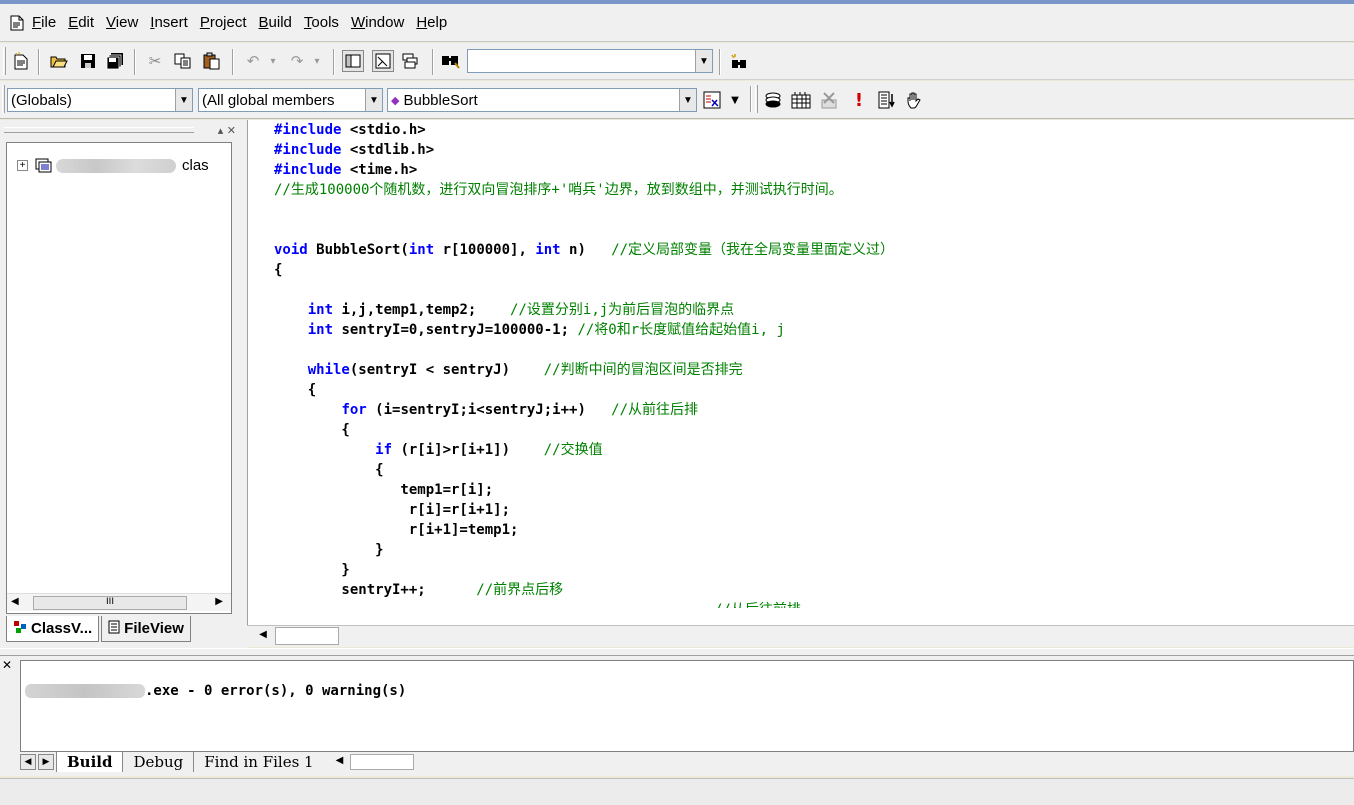 The width and height of the screenshot is (1354, 805). Describe the element at coordinates (258, 762) in the screenshot. I see `tab-find-in-files-1: Find in Files 1` at that location.